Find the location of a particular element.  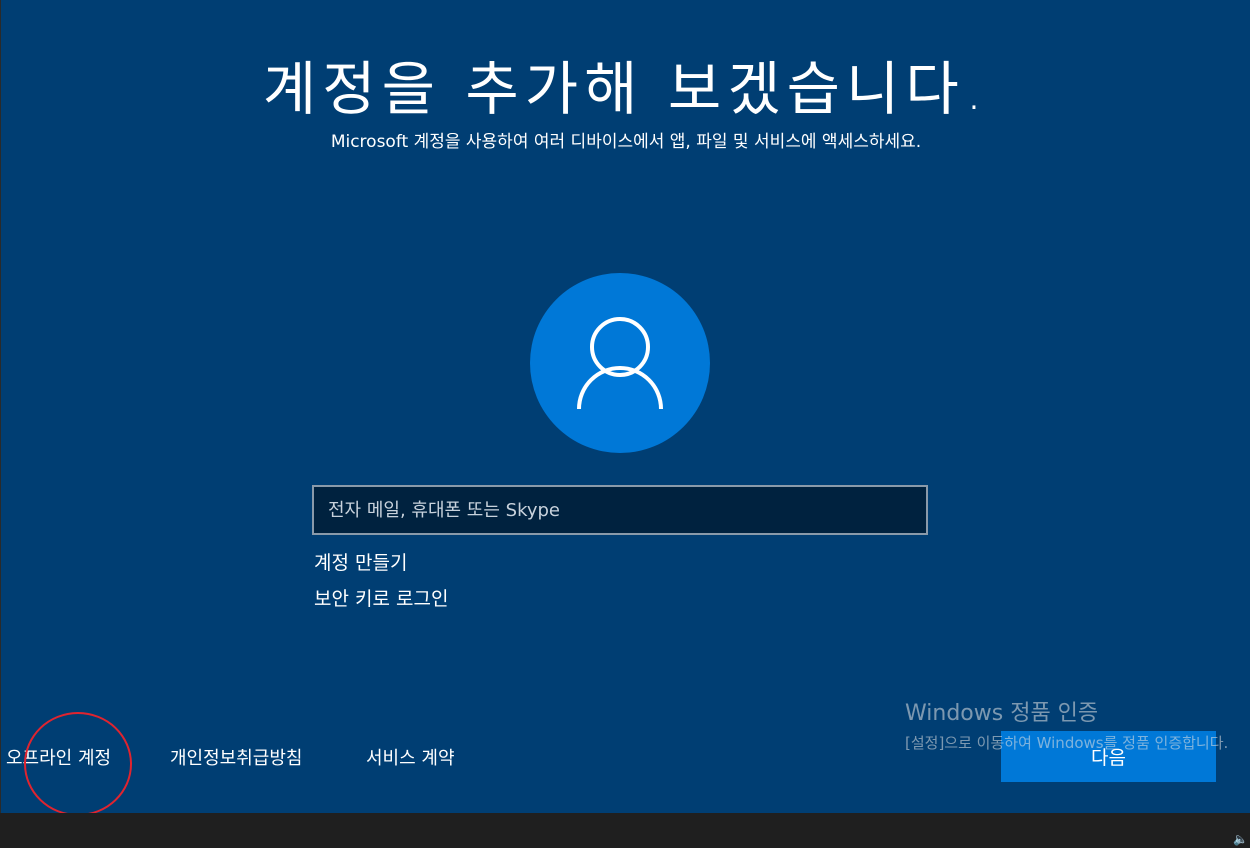

page-title: 계정을 추가해 보겠습니다. is located at coordinates (626, 89).